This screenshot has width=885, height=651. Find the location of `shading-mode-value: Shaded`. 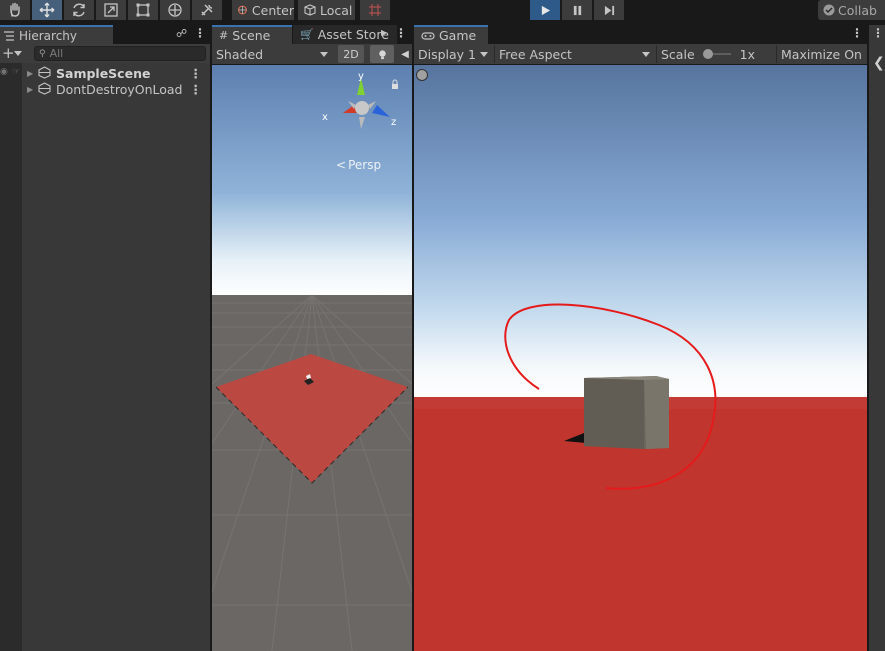

shading-mode-value: Shaded is located at coordinates (240, 54).